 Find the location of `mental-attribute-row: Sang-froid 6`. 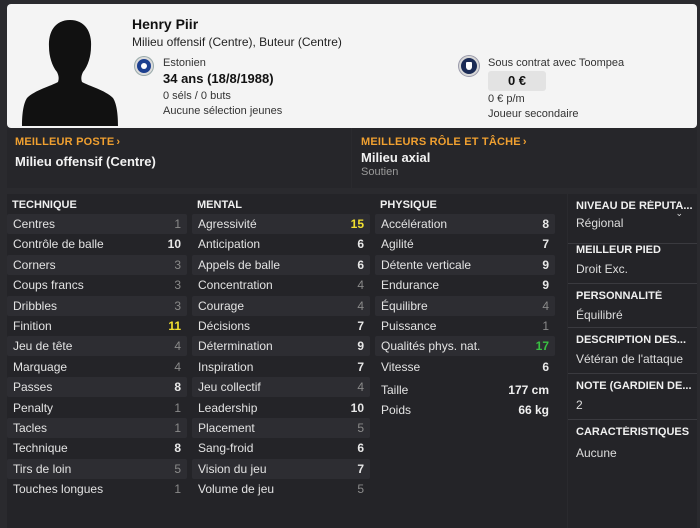

mental-attribute-row: Sang-froid 6 is located at coordinates (281, 448).